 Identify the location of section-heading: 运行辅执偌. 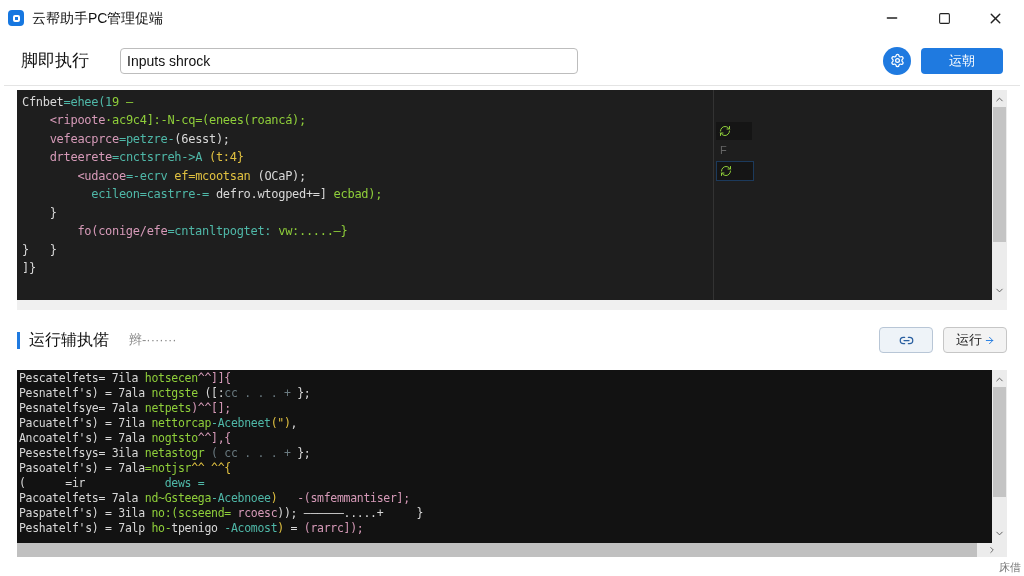
(69, 340).